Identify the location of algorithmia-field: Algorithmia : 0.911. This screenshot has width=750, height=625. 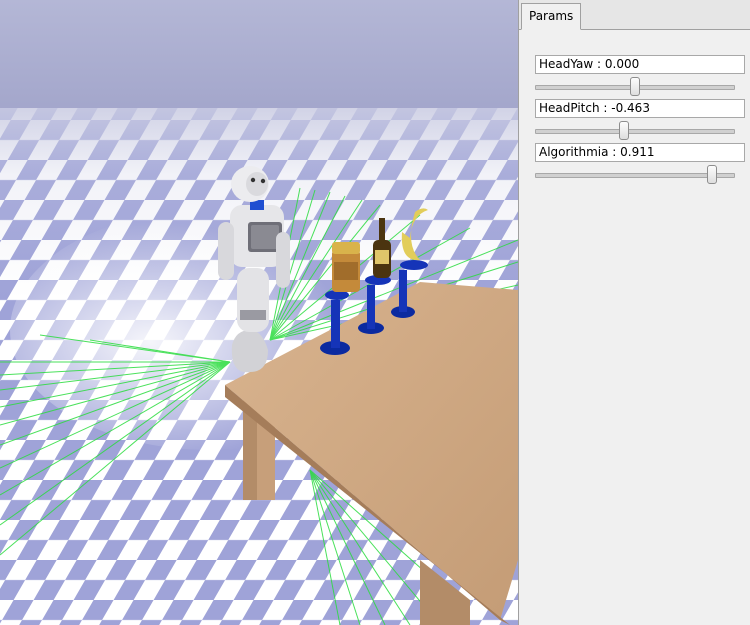
(640, 152).